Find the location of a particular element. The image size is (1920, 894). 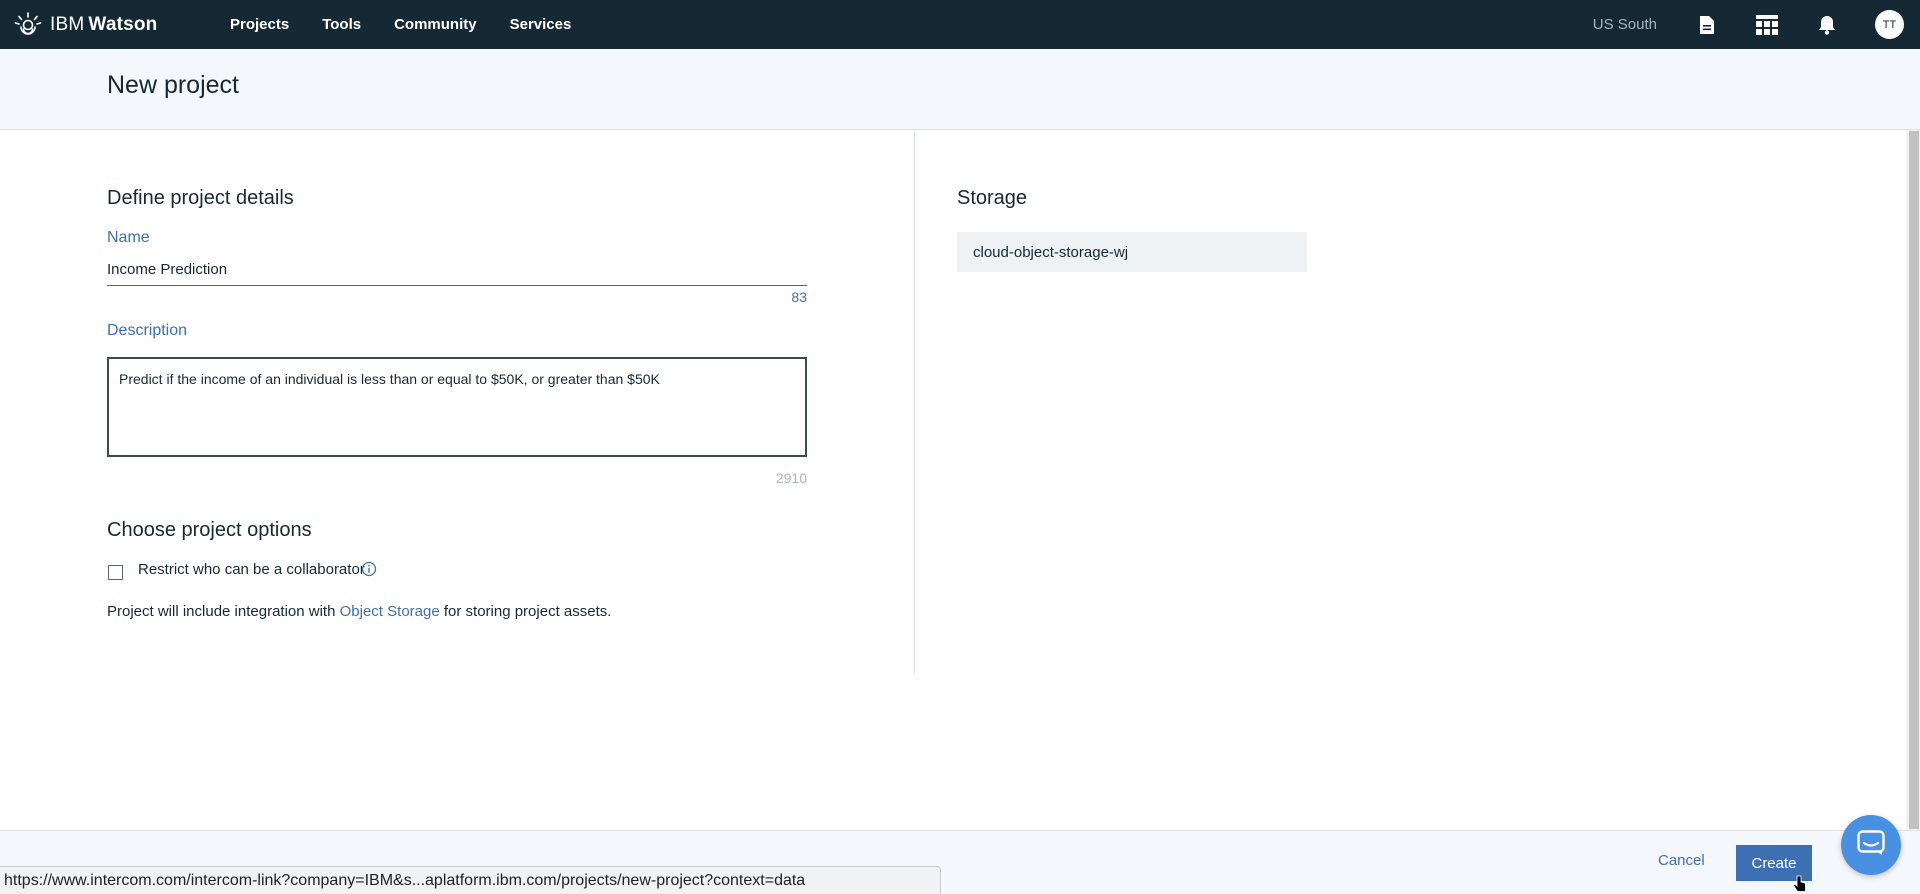

name-char-counter: 83 is located at coordinates (799, 297).